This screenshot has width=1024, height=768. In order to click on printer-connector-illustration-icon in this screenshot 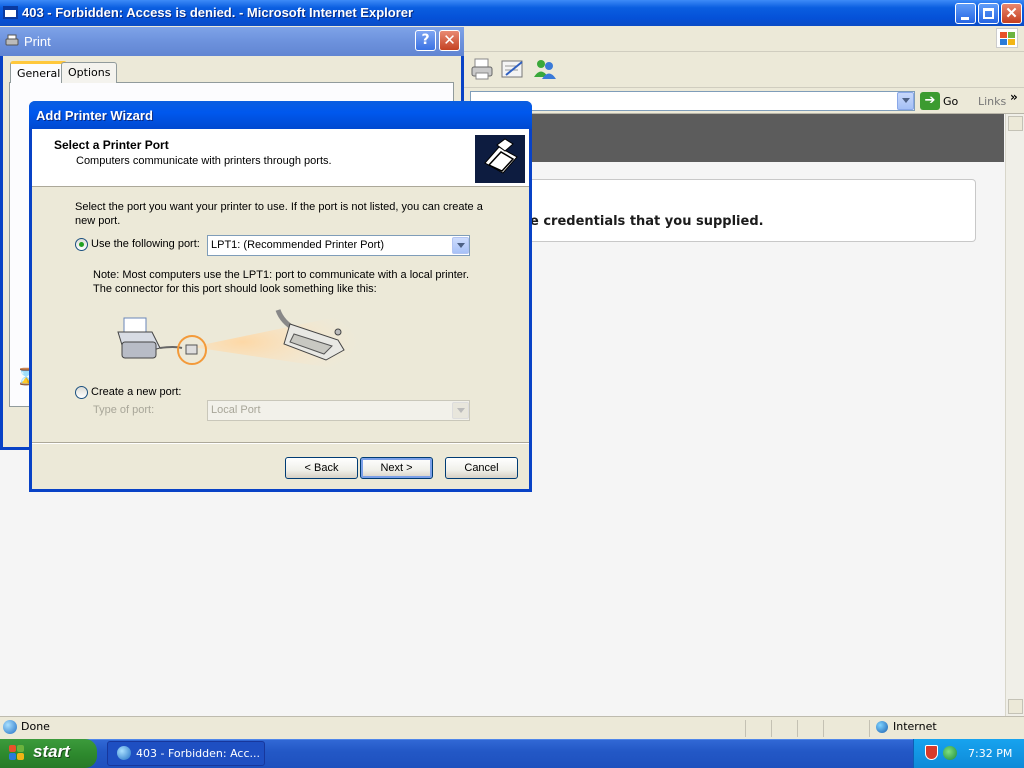, I will do `click(238, 340)`.